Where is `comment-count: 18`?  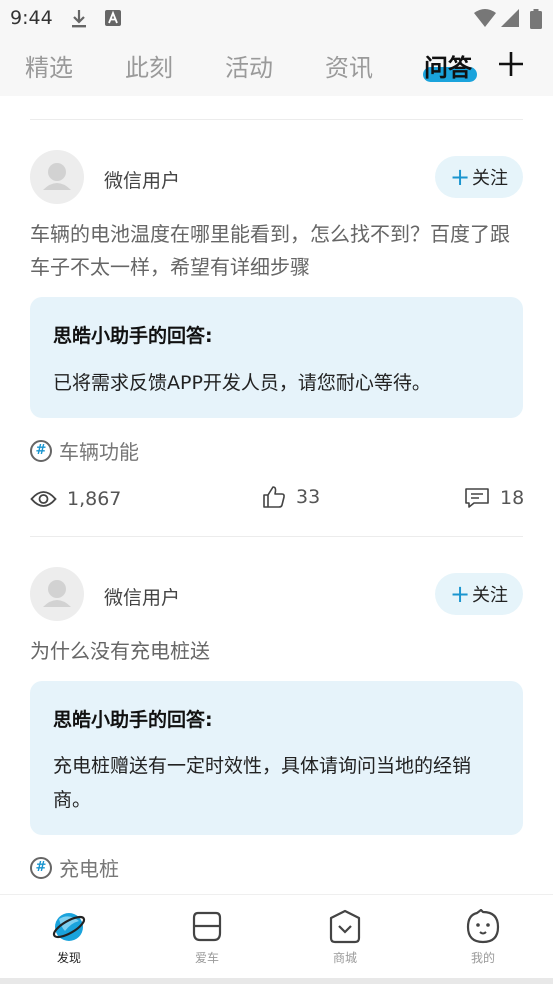 comment-count: 18 is located at coordinates (512, 498).